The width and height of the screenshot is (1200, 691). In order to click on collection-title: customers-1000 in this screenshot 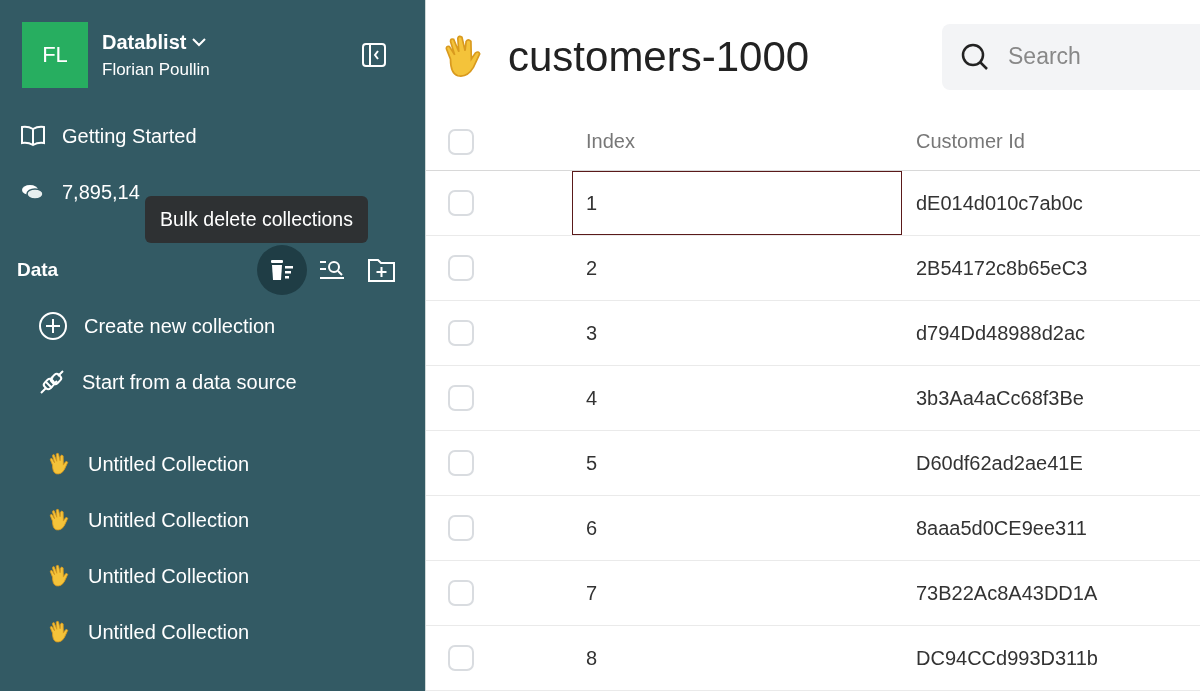, I will do `click(659, 56)`.